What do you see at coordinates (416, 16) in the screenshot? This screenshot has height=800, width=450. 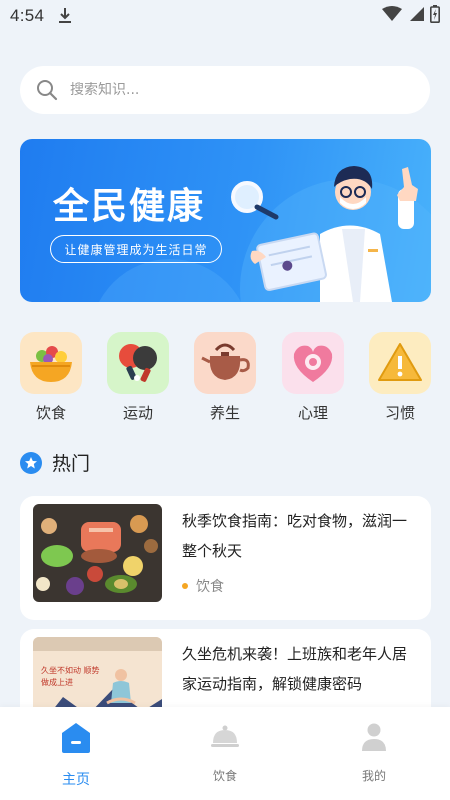 I see `signal-icon` at bounding box center [416, 16].